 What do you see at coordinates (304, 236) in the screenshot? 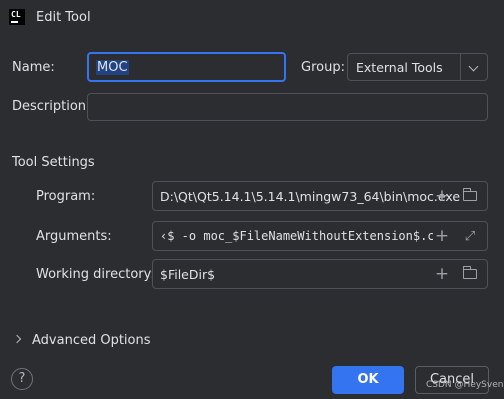
I see `arguments-value: ‹$ -o moc_$FileNameWithoutExtension$.cpp` at bounding box center [304, 236].